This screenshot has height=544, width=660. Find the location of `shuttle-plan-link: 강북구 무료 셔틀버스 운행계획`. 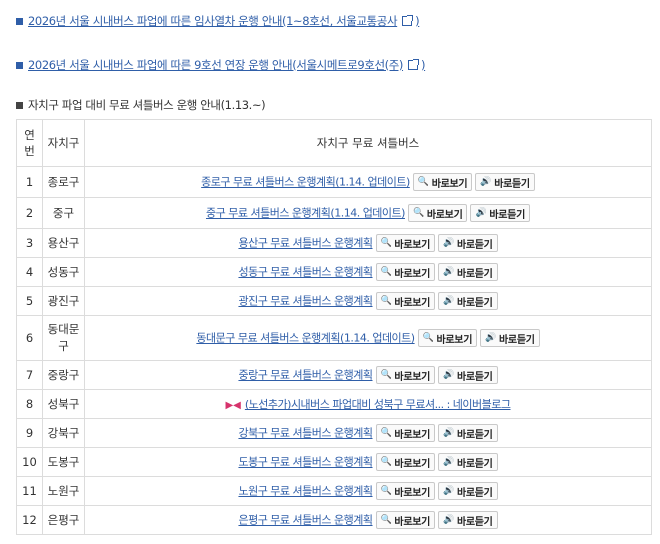

shuttle-plan-link: 강북구 무료 셔틀버스 운행계획 is located at coordinates (305, 433).